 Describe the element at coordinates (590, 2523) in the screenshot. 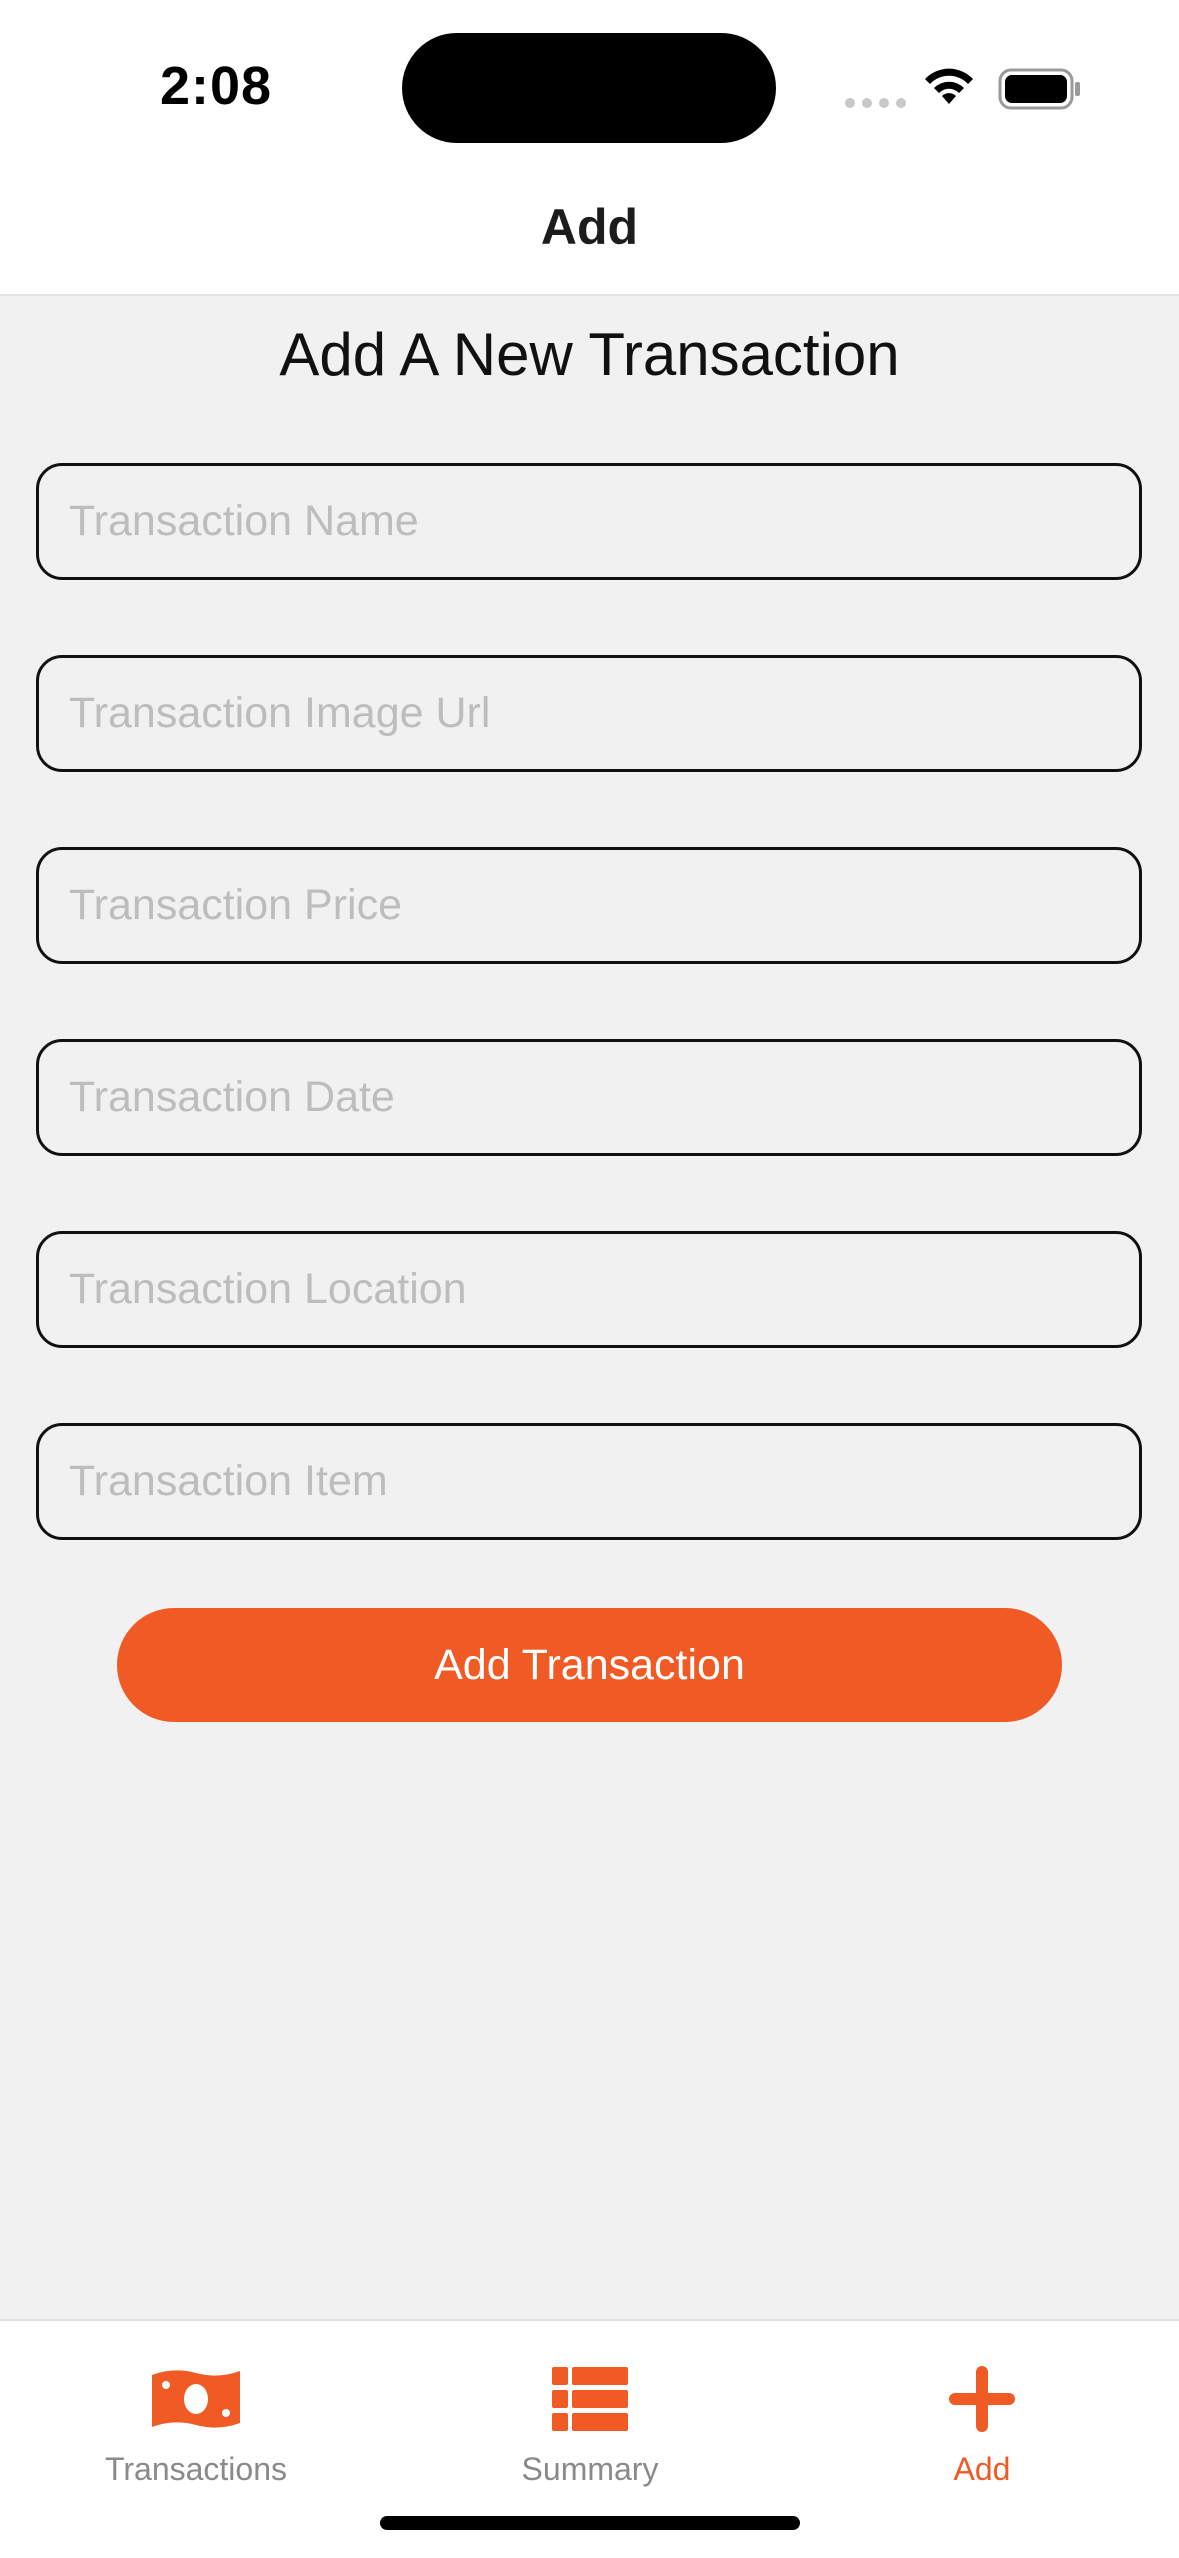

I see `home-indicator` at that location.